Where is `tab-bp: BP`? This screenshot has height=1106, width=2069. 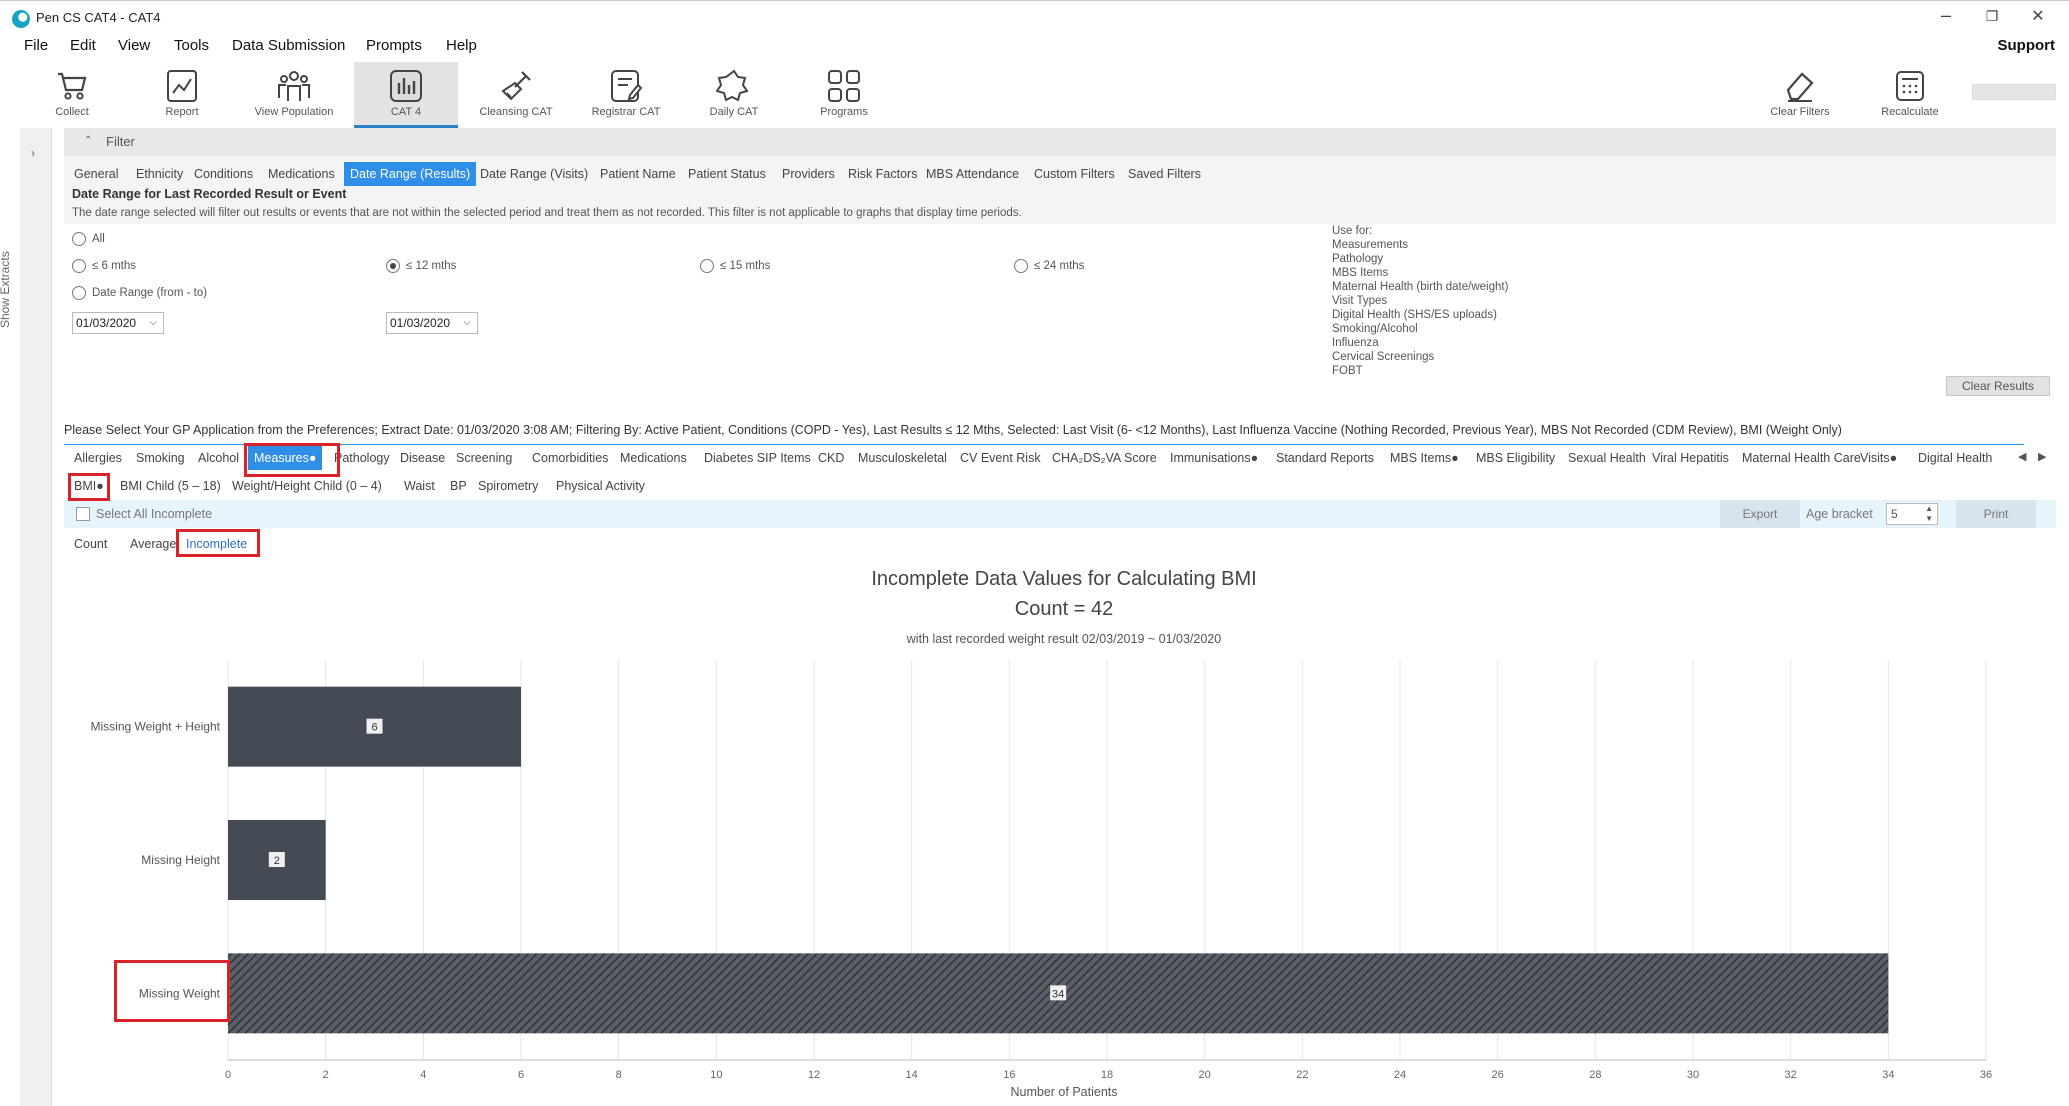
tab-bp: BP is located at coordinates (458, 486).